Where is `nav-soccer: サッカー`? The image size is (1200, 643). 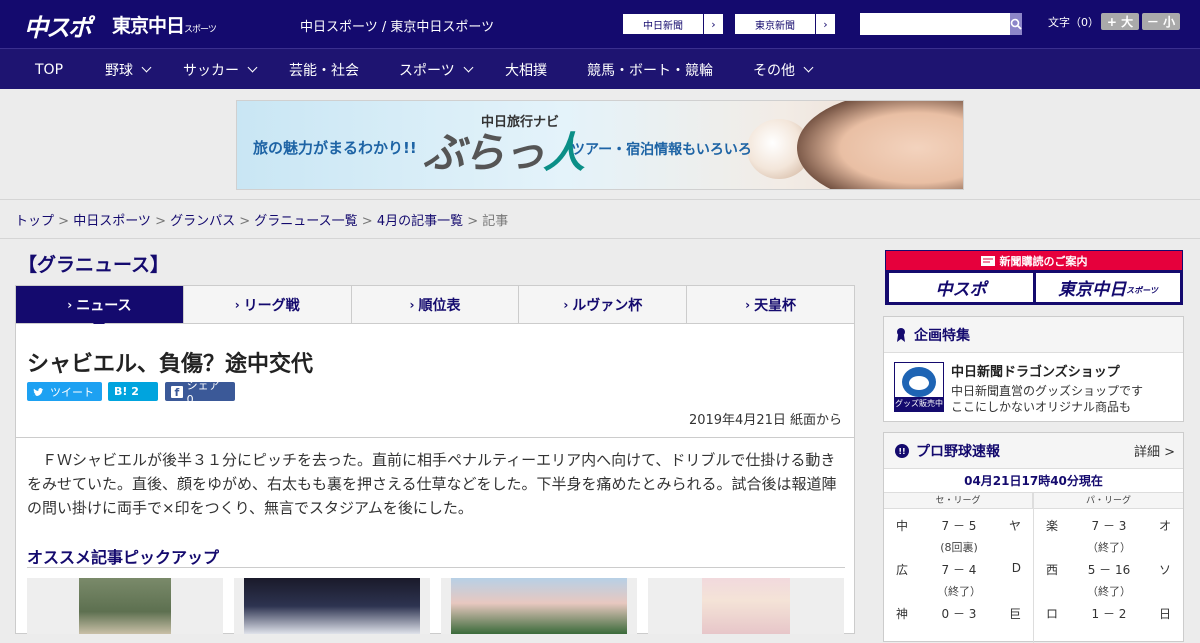
nav-soccer: サッカー is located at coordinates (220, 69).